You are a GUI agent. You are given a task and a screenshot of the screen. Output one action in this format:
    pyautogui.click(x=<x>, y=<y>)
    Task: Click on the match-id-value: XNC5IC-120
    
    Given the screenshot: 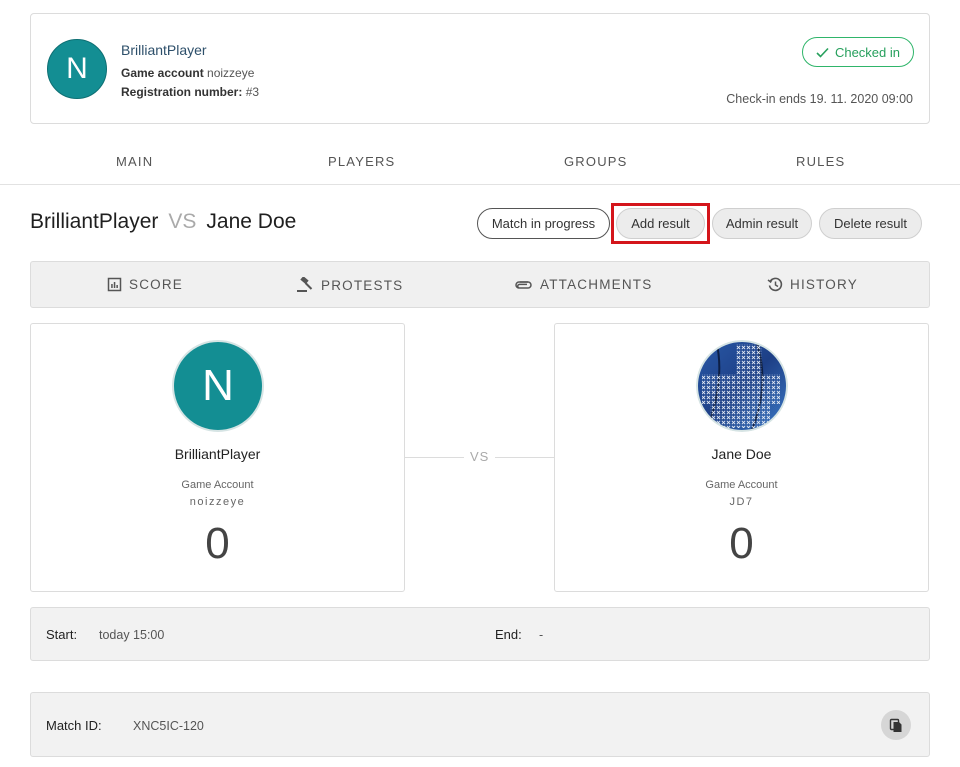 What is the action you would take?
    pyautogui.click(x=168, y=726)
    